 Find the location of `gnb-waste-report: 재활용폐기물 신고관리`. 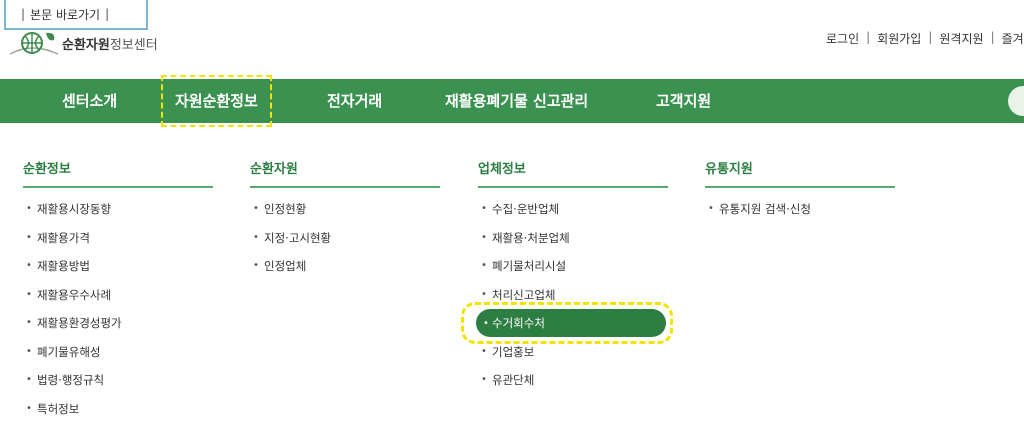

gnb-waste-report: 재활용폐기물 신고관리 is located at coordinates (516, 101).